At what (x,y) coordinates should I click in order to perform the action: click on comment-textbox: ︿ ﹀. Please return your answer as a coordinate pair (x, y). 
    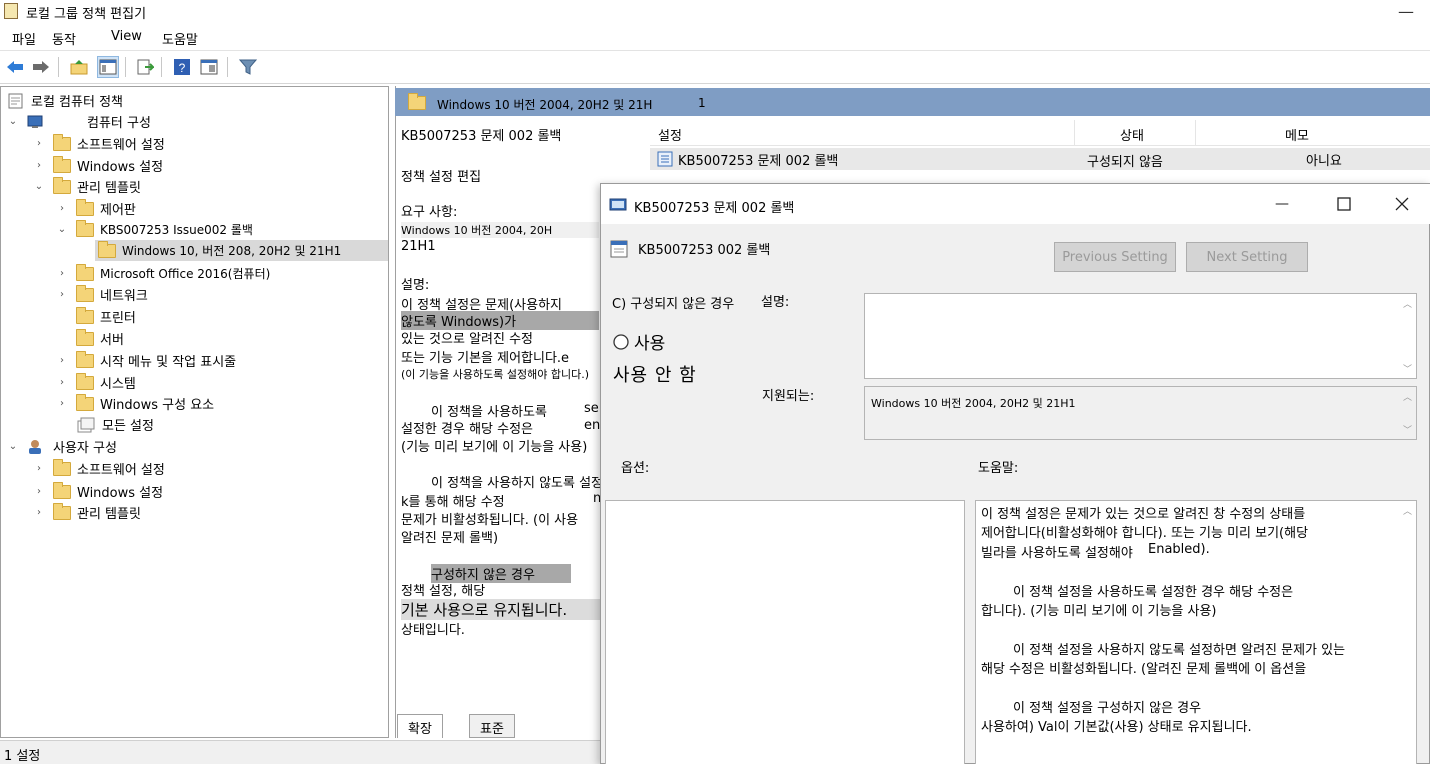
    Looking at the image, I should click on (1140, 336).